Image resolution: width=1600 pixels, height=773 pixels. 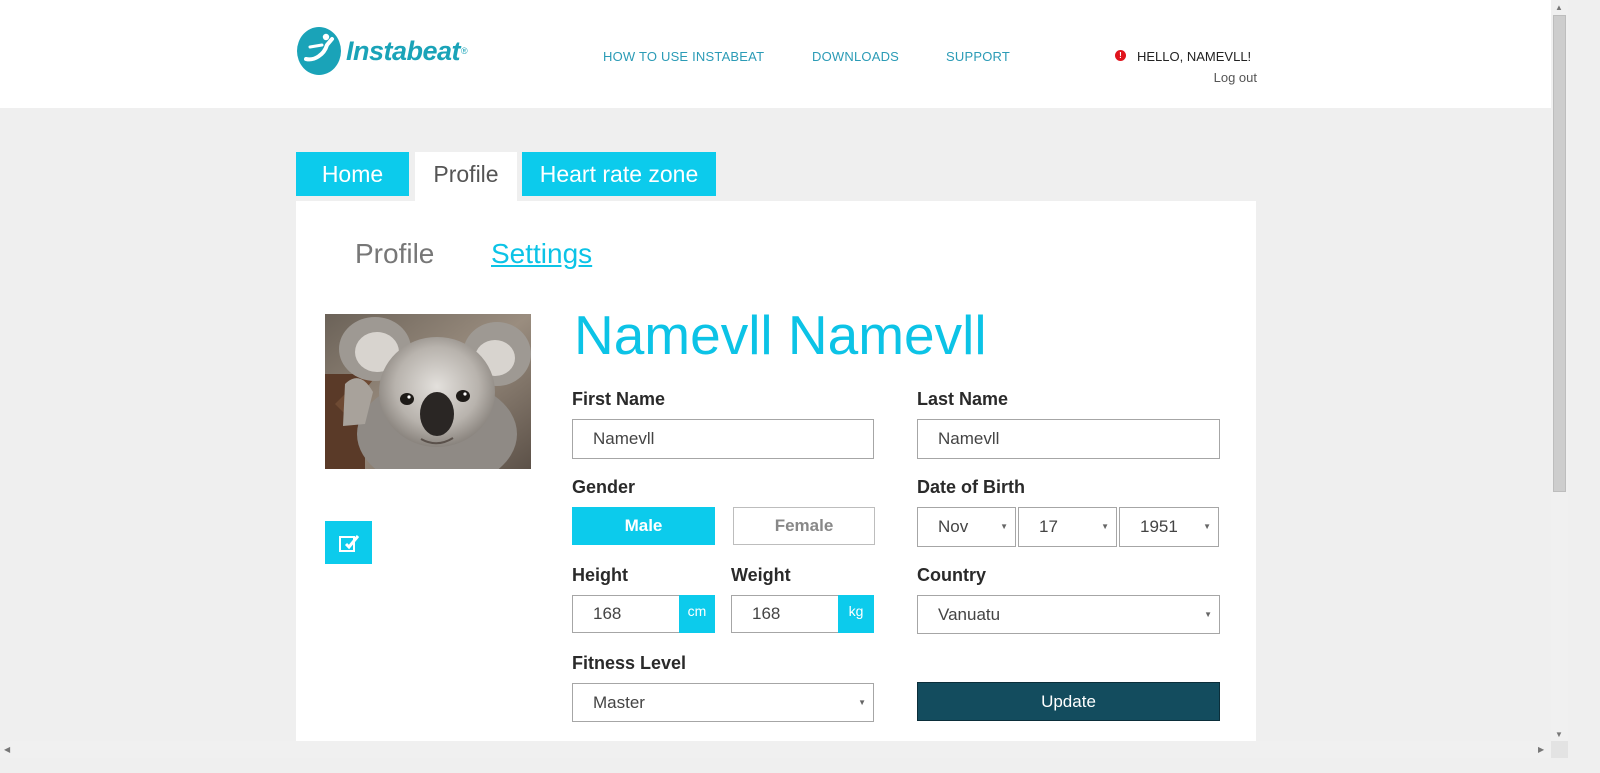 I want to click on gender-label: Gender, so click(x=604, y=487).